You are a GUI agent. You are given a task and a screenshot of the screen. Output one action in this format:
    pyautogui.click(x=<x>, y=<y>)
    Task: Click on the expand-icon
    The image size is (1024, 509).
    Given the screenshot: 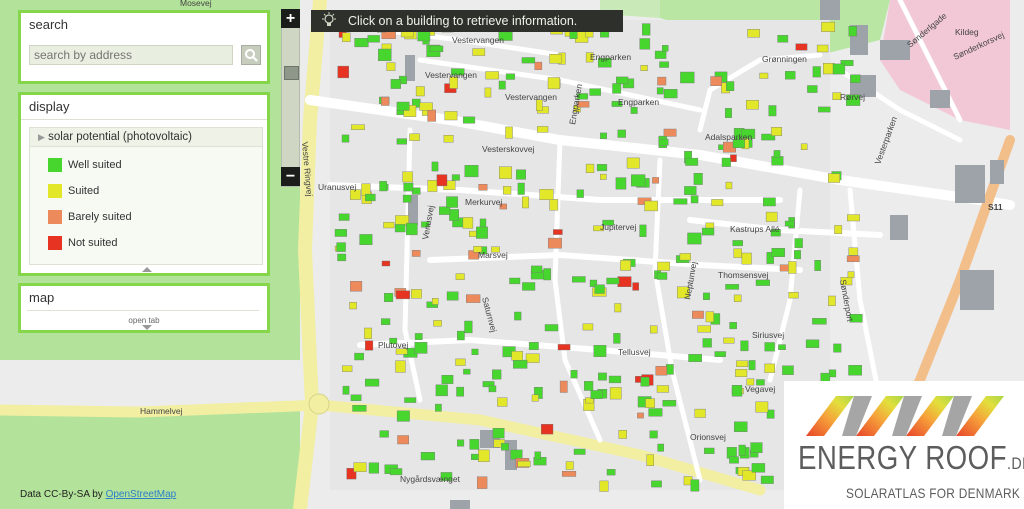 What is the action you would take?
    pyautogui.click(x=147, y=327)
    